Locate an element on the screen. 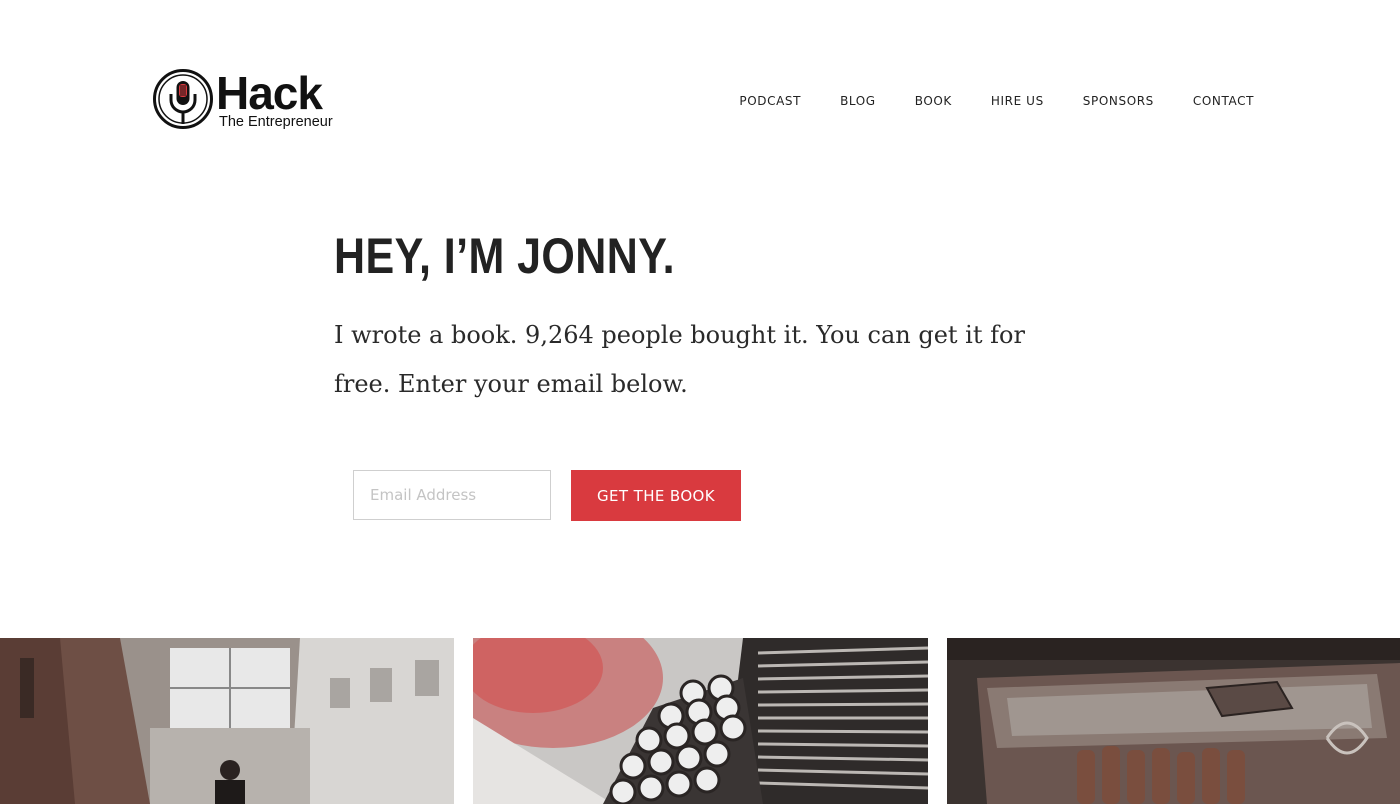  nav-sponsors: SPONSORS is located at coordinates (1118, 101).